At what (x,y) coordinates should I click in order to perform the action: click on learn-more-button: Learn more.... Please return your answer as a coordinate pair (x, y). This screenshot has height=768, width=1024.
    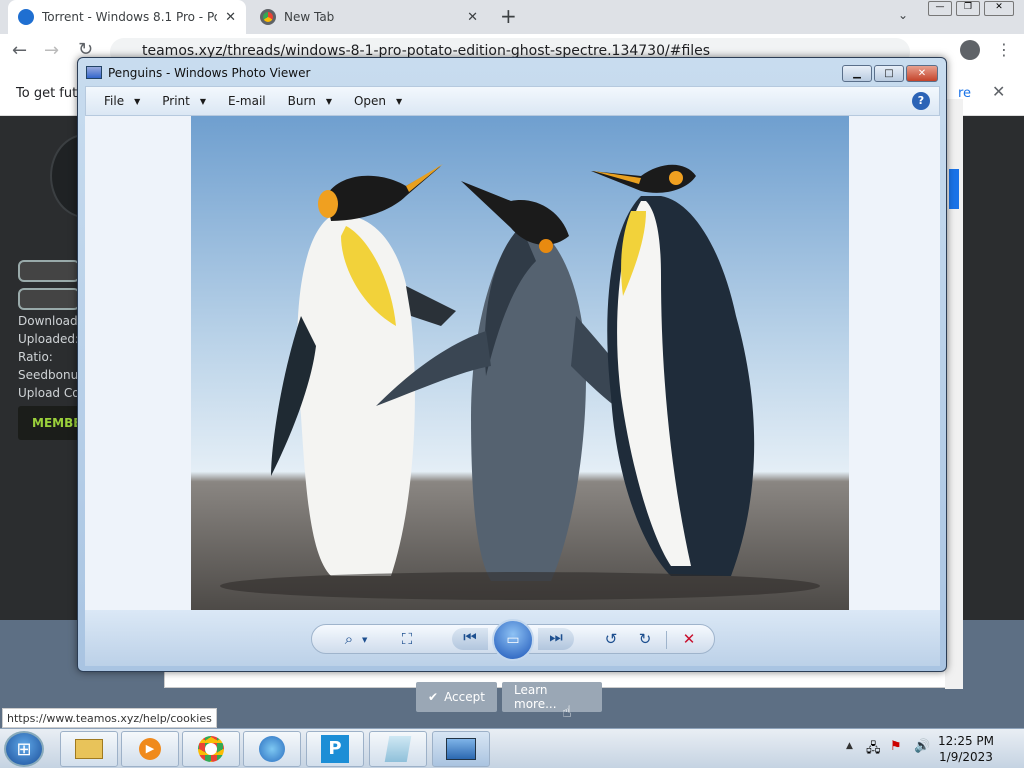
    Looking at the image, I should click on (552, 697).